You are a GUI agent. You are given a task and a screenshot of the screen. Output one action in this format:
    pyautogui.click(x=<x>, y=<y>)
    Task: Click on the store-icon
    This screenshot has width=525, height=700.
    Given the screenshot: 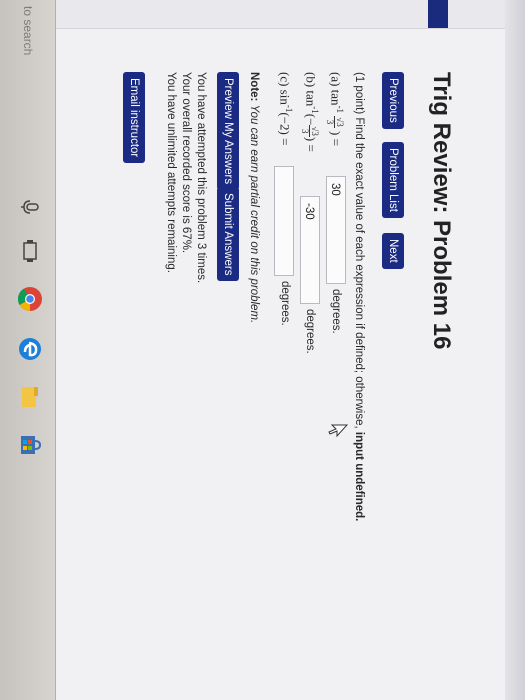 What is the action you would take?
    pyautogui.click(x=30, y=445)
    